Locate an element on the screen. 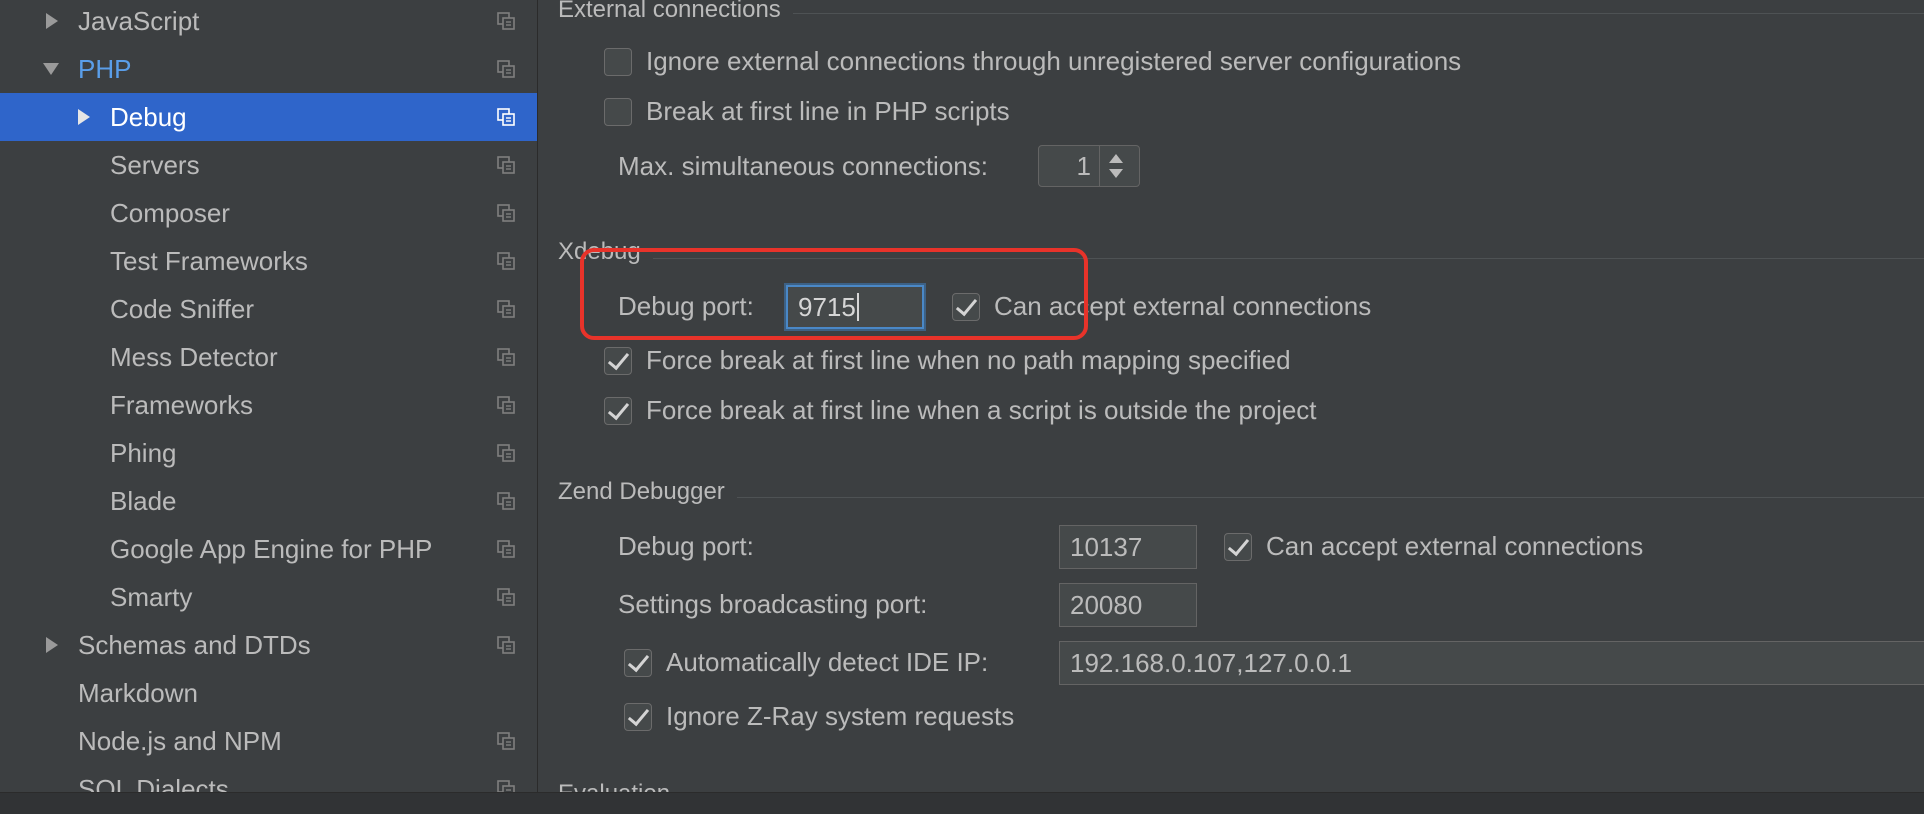 The width and height of the screenshot is (1924, 814). tree-item-test-frameworks: Test Frameworks is located at coordinates (268, 261).